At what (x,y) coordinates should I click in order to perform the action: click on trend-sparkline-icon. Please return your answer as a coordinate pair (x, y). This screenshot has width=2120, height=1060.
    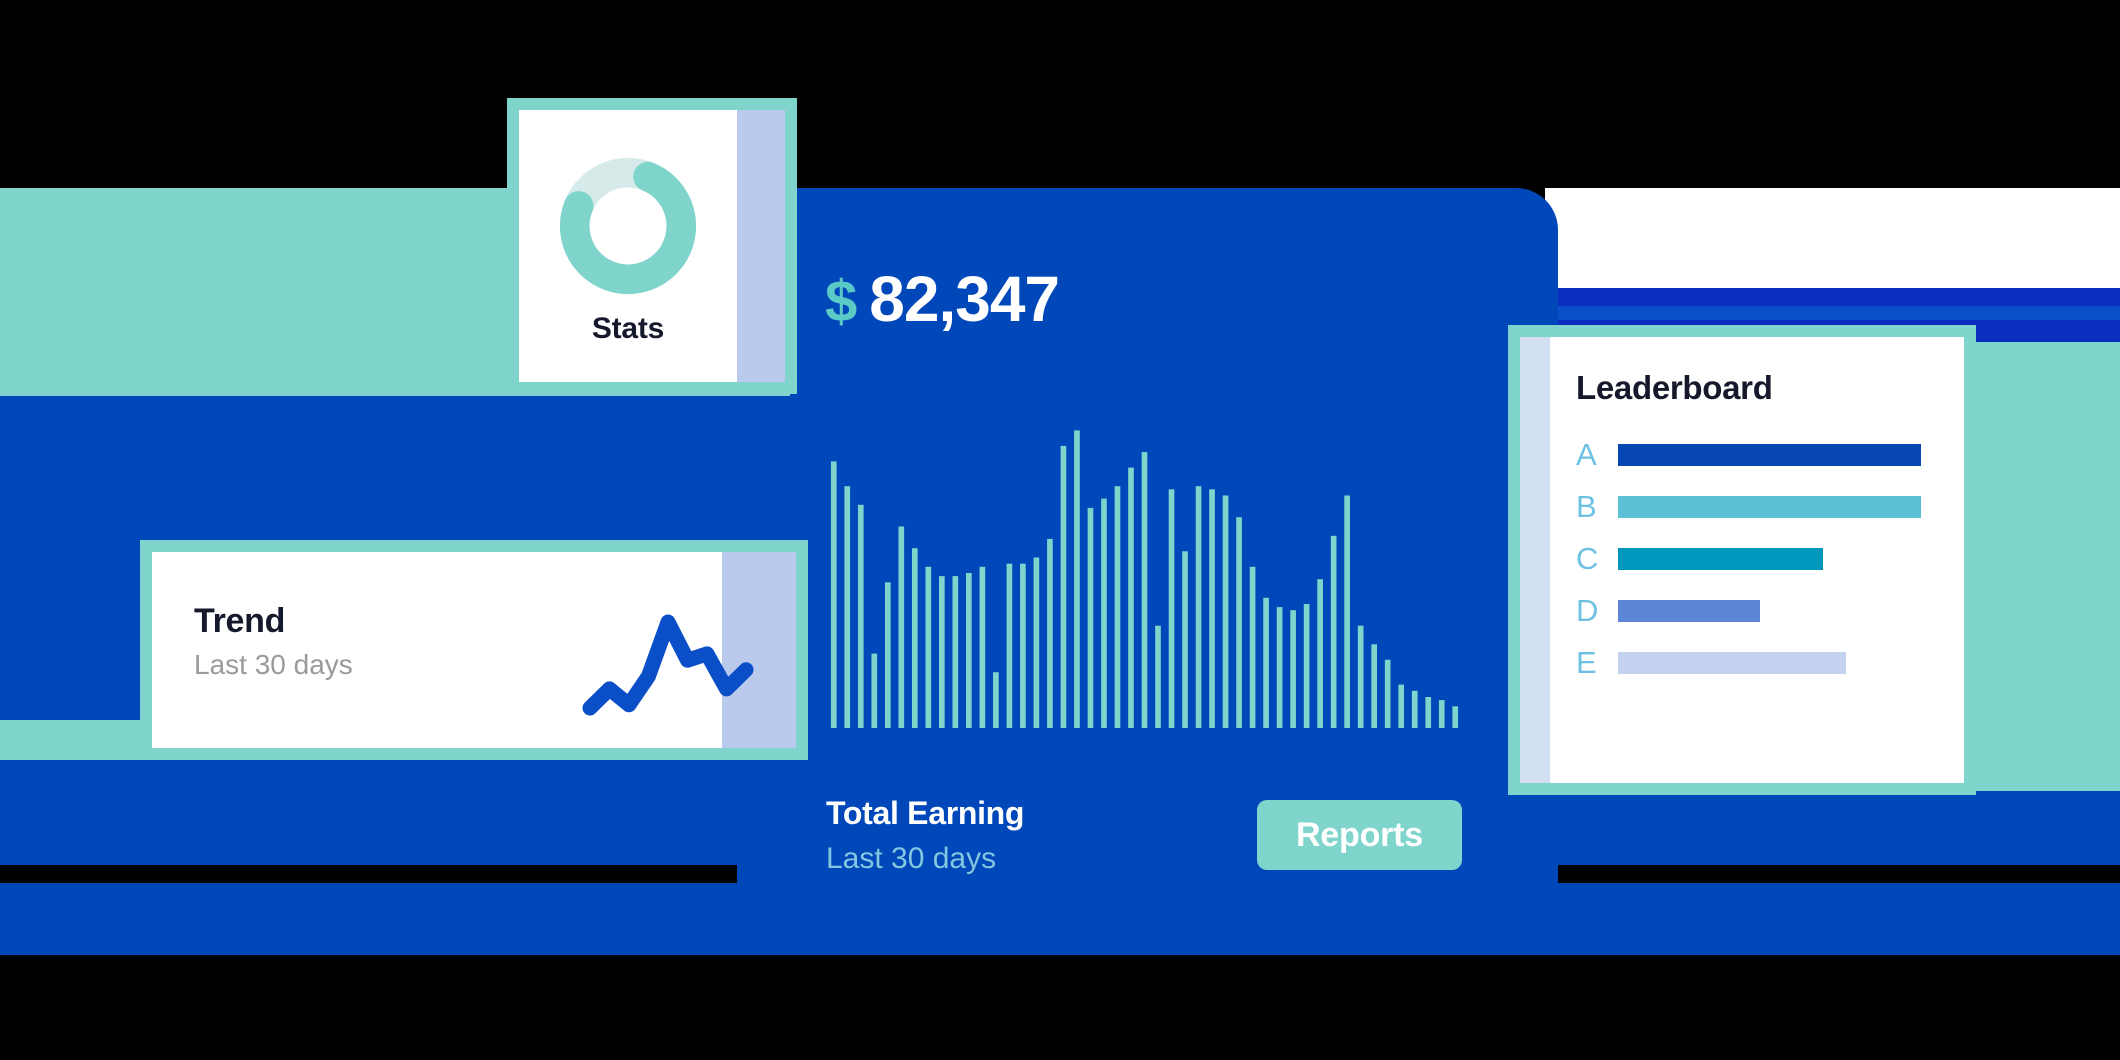
    Looking at the image, I should click on (668, 665).